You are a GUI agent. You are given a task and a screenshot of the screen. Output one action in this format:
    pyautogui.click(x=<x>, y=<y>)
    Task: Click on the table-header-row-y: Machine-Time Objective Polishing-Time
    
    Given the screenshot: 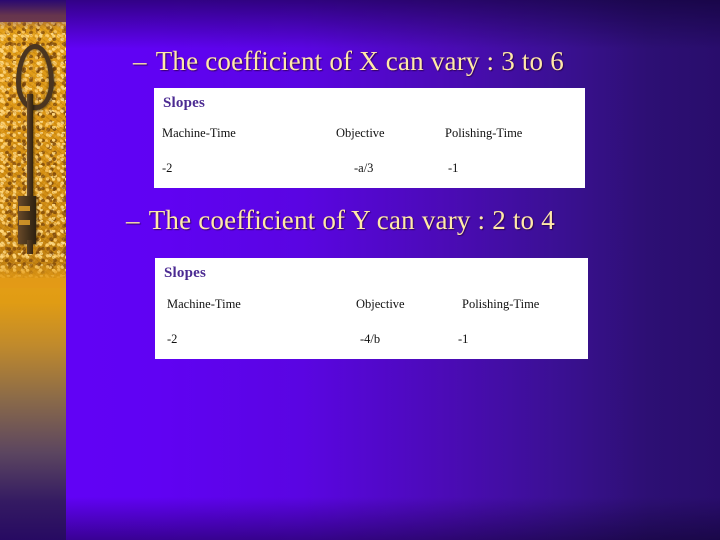 What is the action you would take?
    pyautogui.click(x=371, y=308)
    